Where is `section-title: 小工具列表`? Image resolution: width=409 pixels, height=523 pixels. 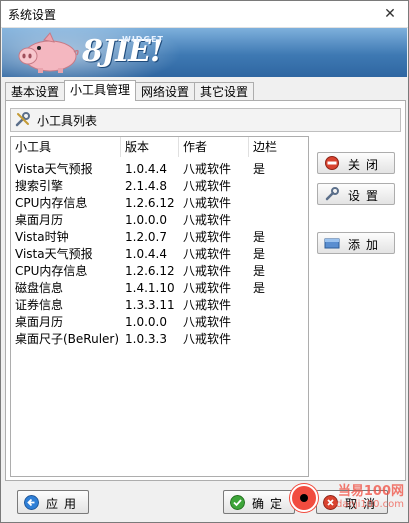
section-title: 小工具列表 is located at coordinates (67, 121).